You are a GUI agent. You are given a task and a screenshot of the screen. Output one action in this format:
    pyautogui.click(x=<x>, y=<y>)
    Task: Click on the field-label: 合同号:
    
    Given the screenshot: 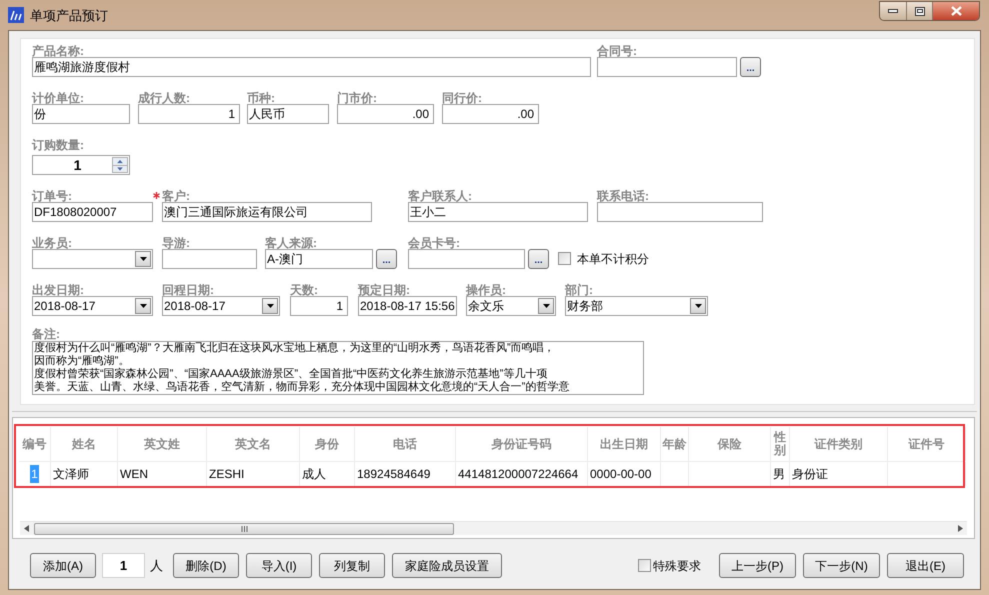 What is the action you would take?
    pyautogui.click(x=617, y=51)
    